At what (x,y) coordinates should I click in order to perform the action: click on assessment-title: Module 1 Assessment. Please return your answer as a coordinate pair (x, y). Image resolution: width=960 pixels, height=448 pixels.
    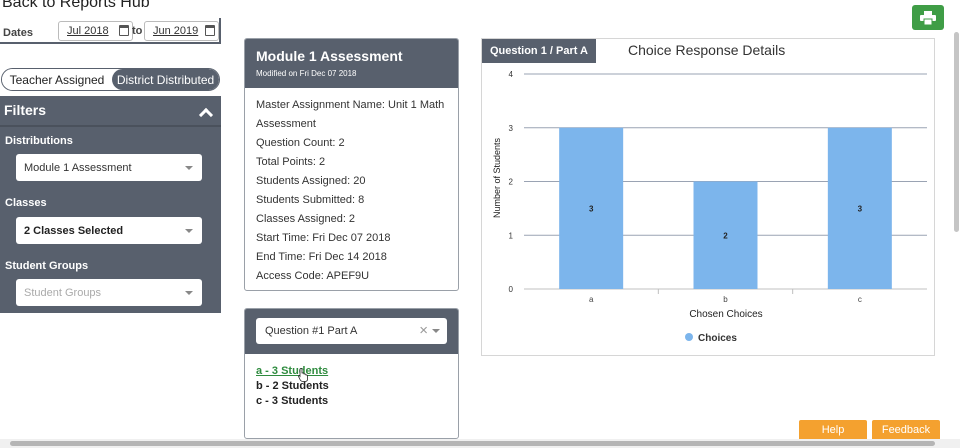
    Looking at the image, I should click on (329, 56).